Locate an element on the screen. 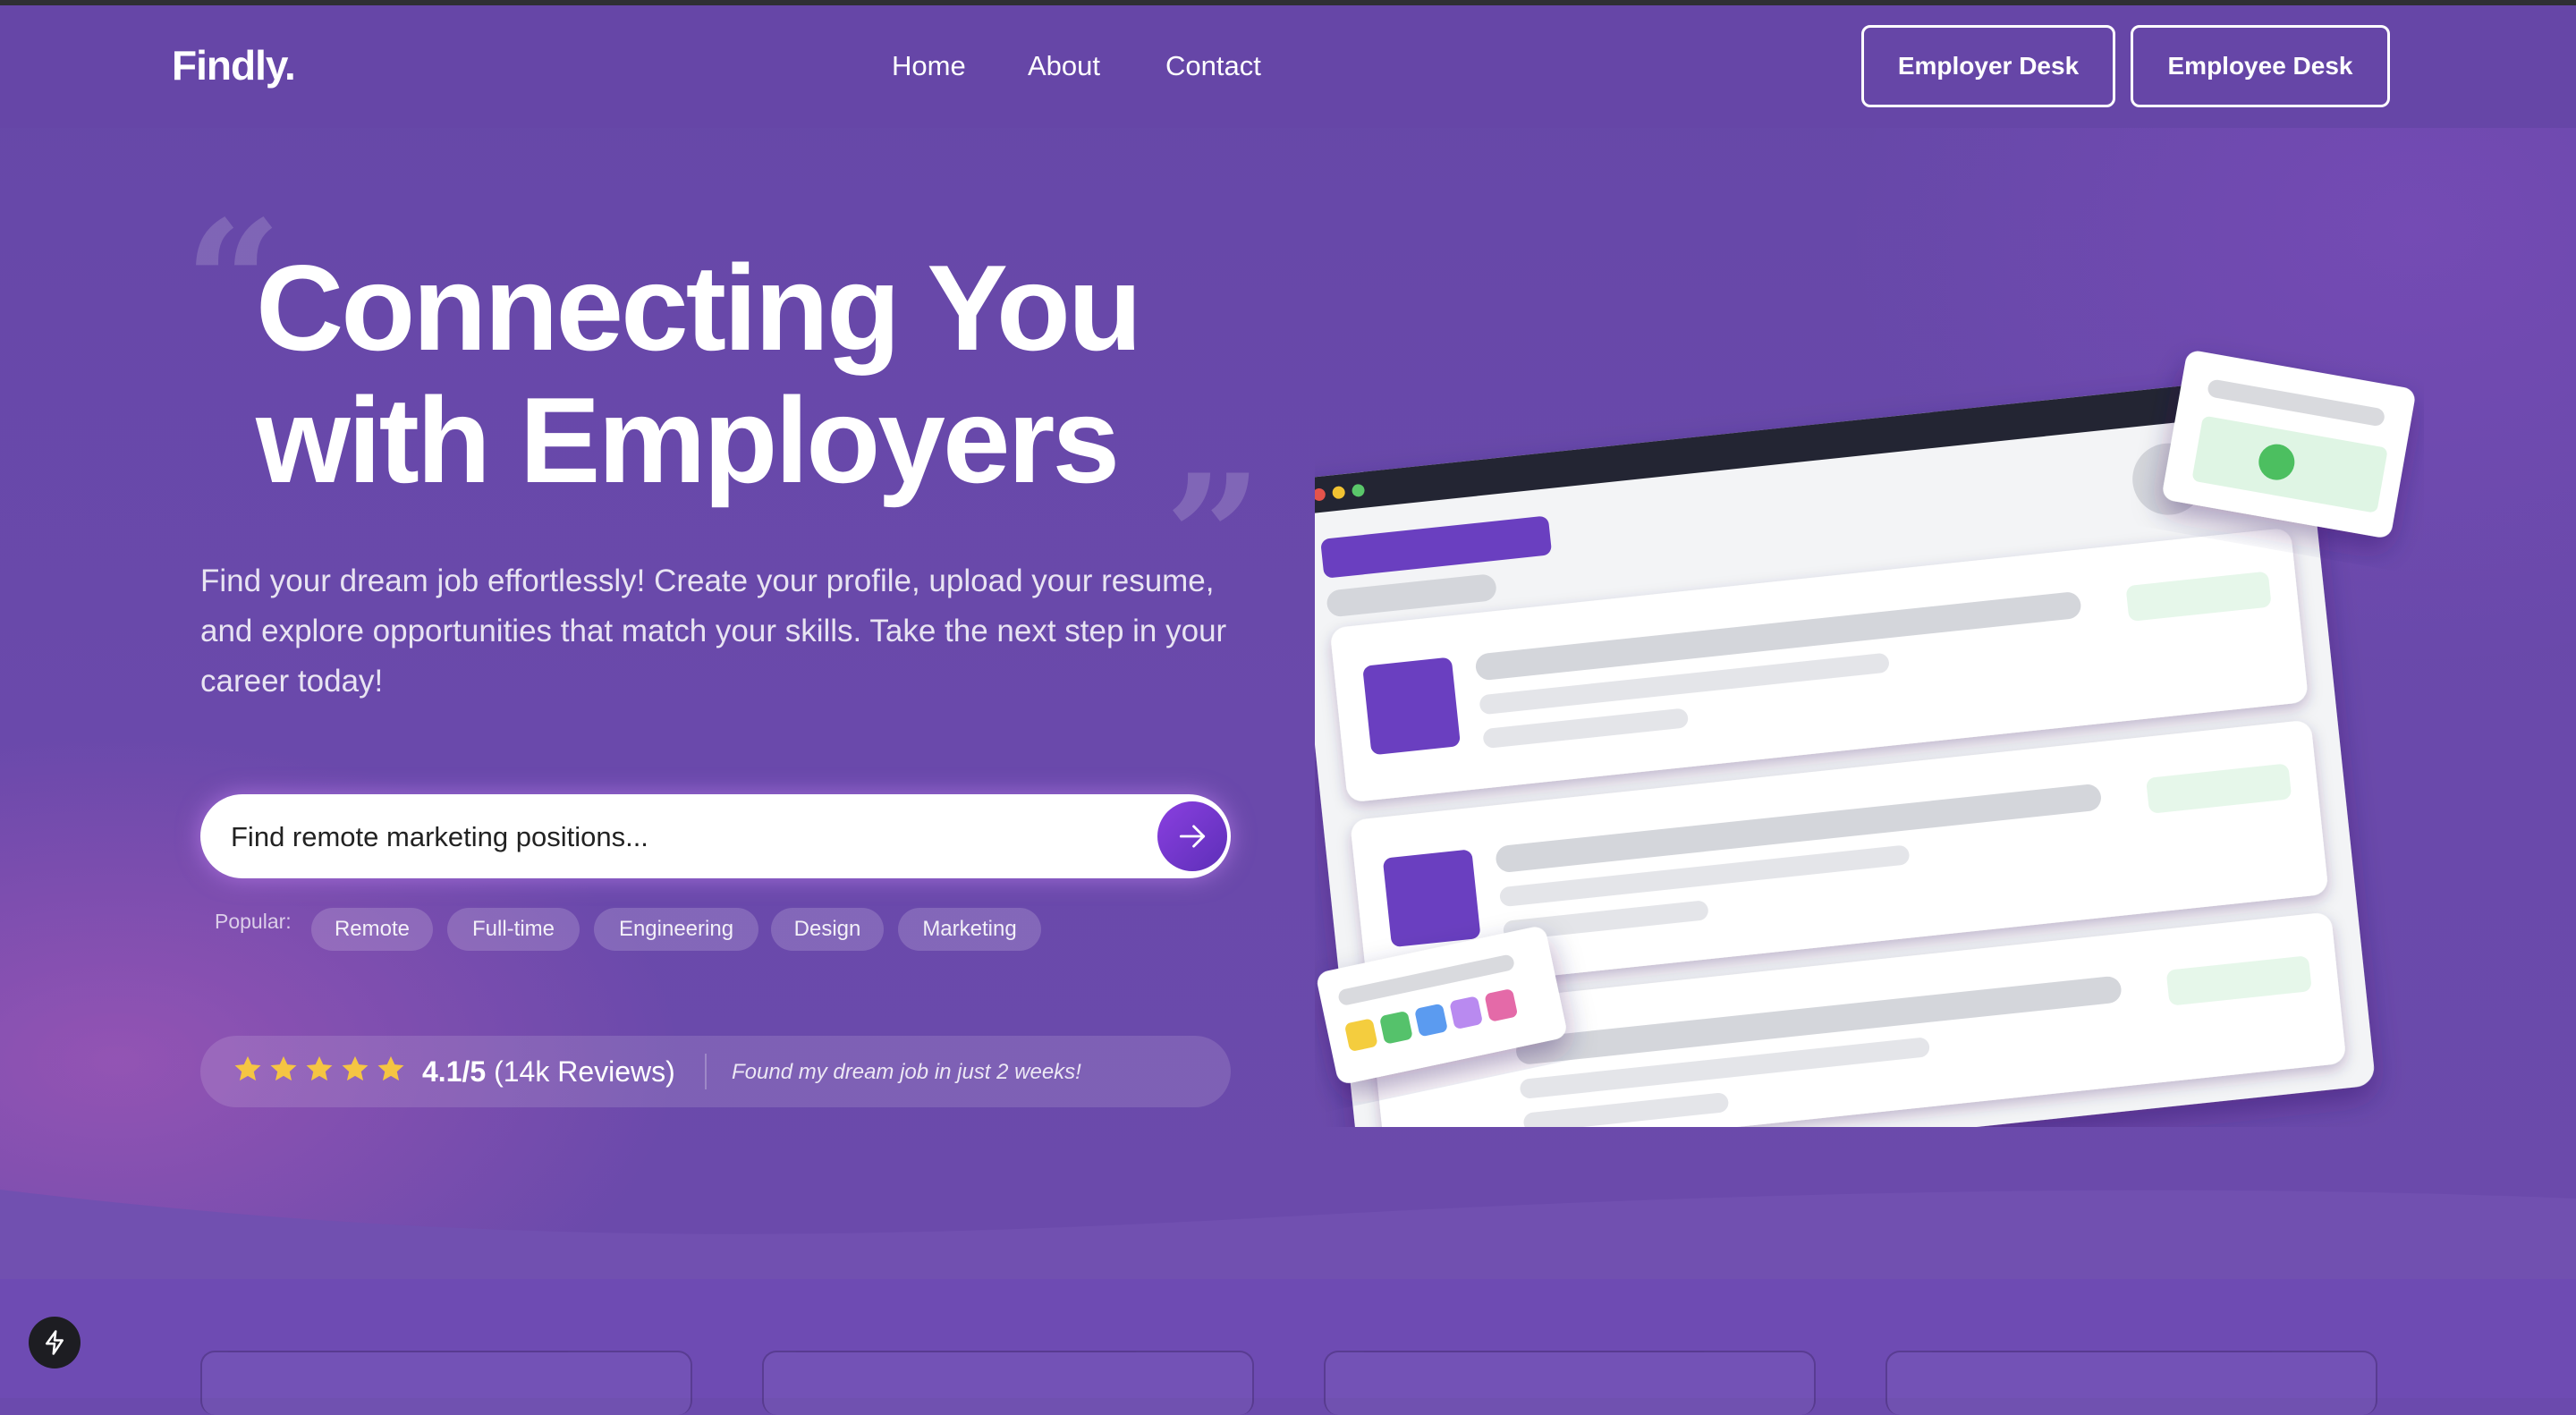 The height and width of the screenshot is (1415, 2576). star-rating is located at coordinates (319, 1072).